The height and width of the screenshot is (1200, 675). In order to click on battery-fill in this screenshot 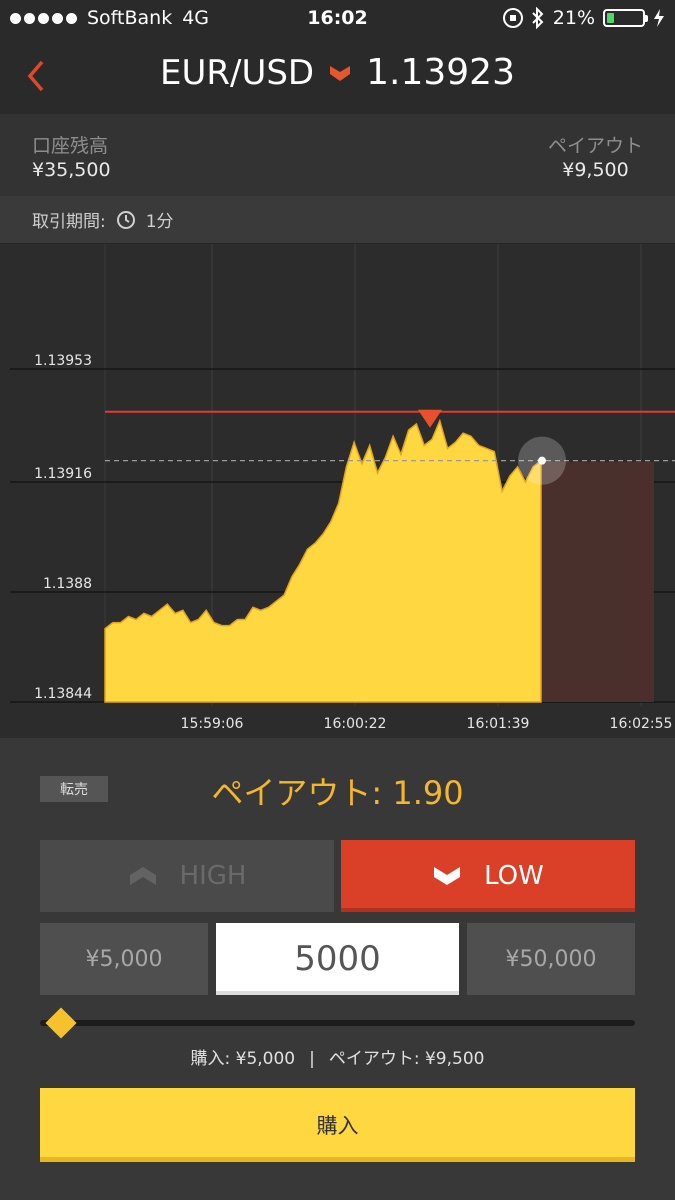, I will do `click(611, 18)`.